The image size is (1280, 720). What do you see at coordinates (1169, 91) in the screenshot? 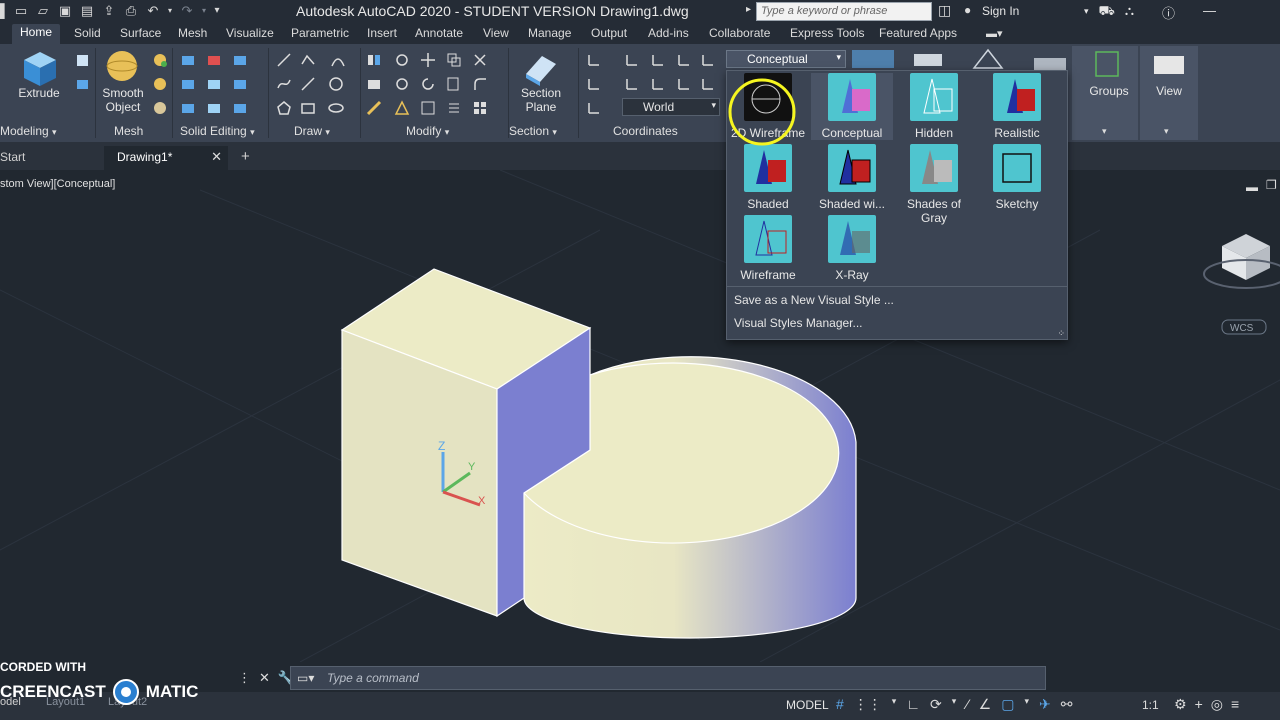
I see `view-label: View` at bounding box center [1169, 91].